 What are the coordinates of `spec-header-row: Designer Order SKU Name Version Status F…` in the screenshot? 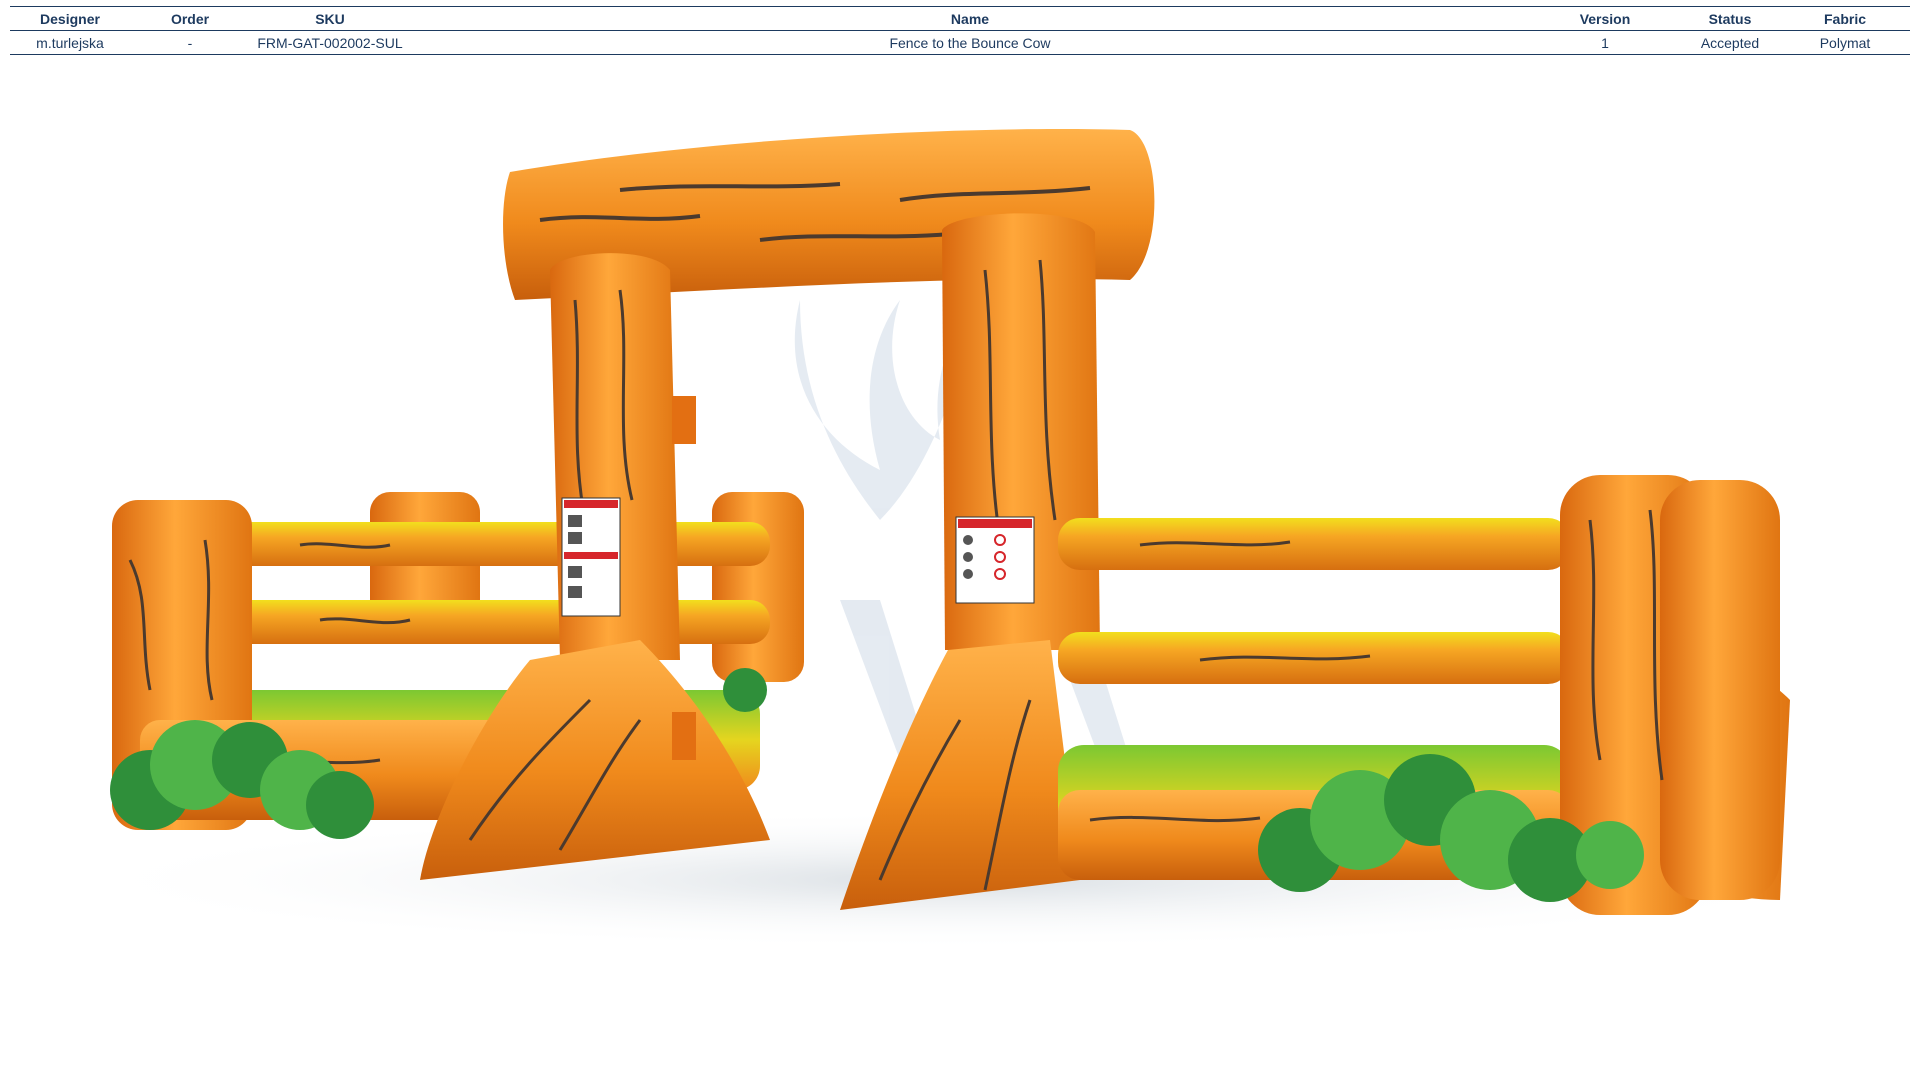 It's located at (960, 18).